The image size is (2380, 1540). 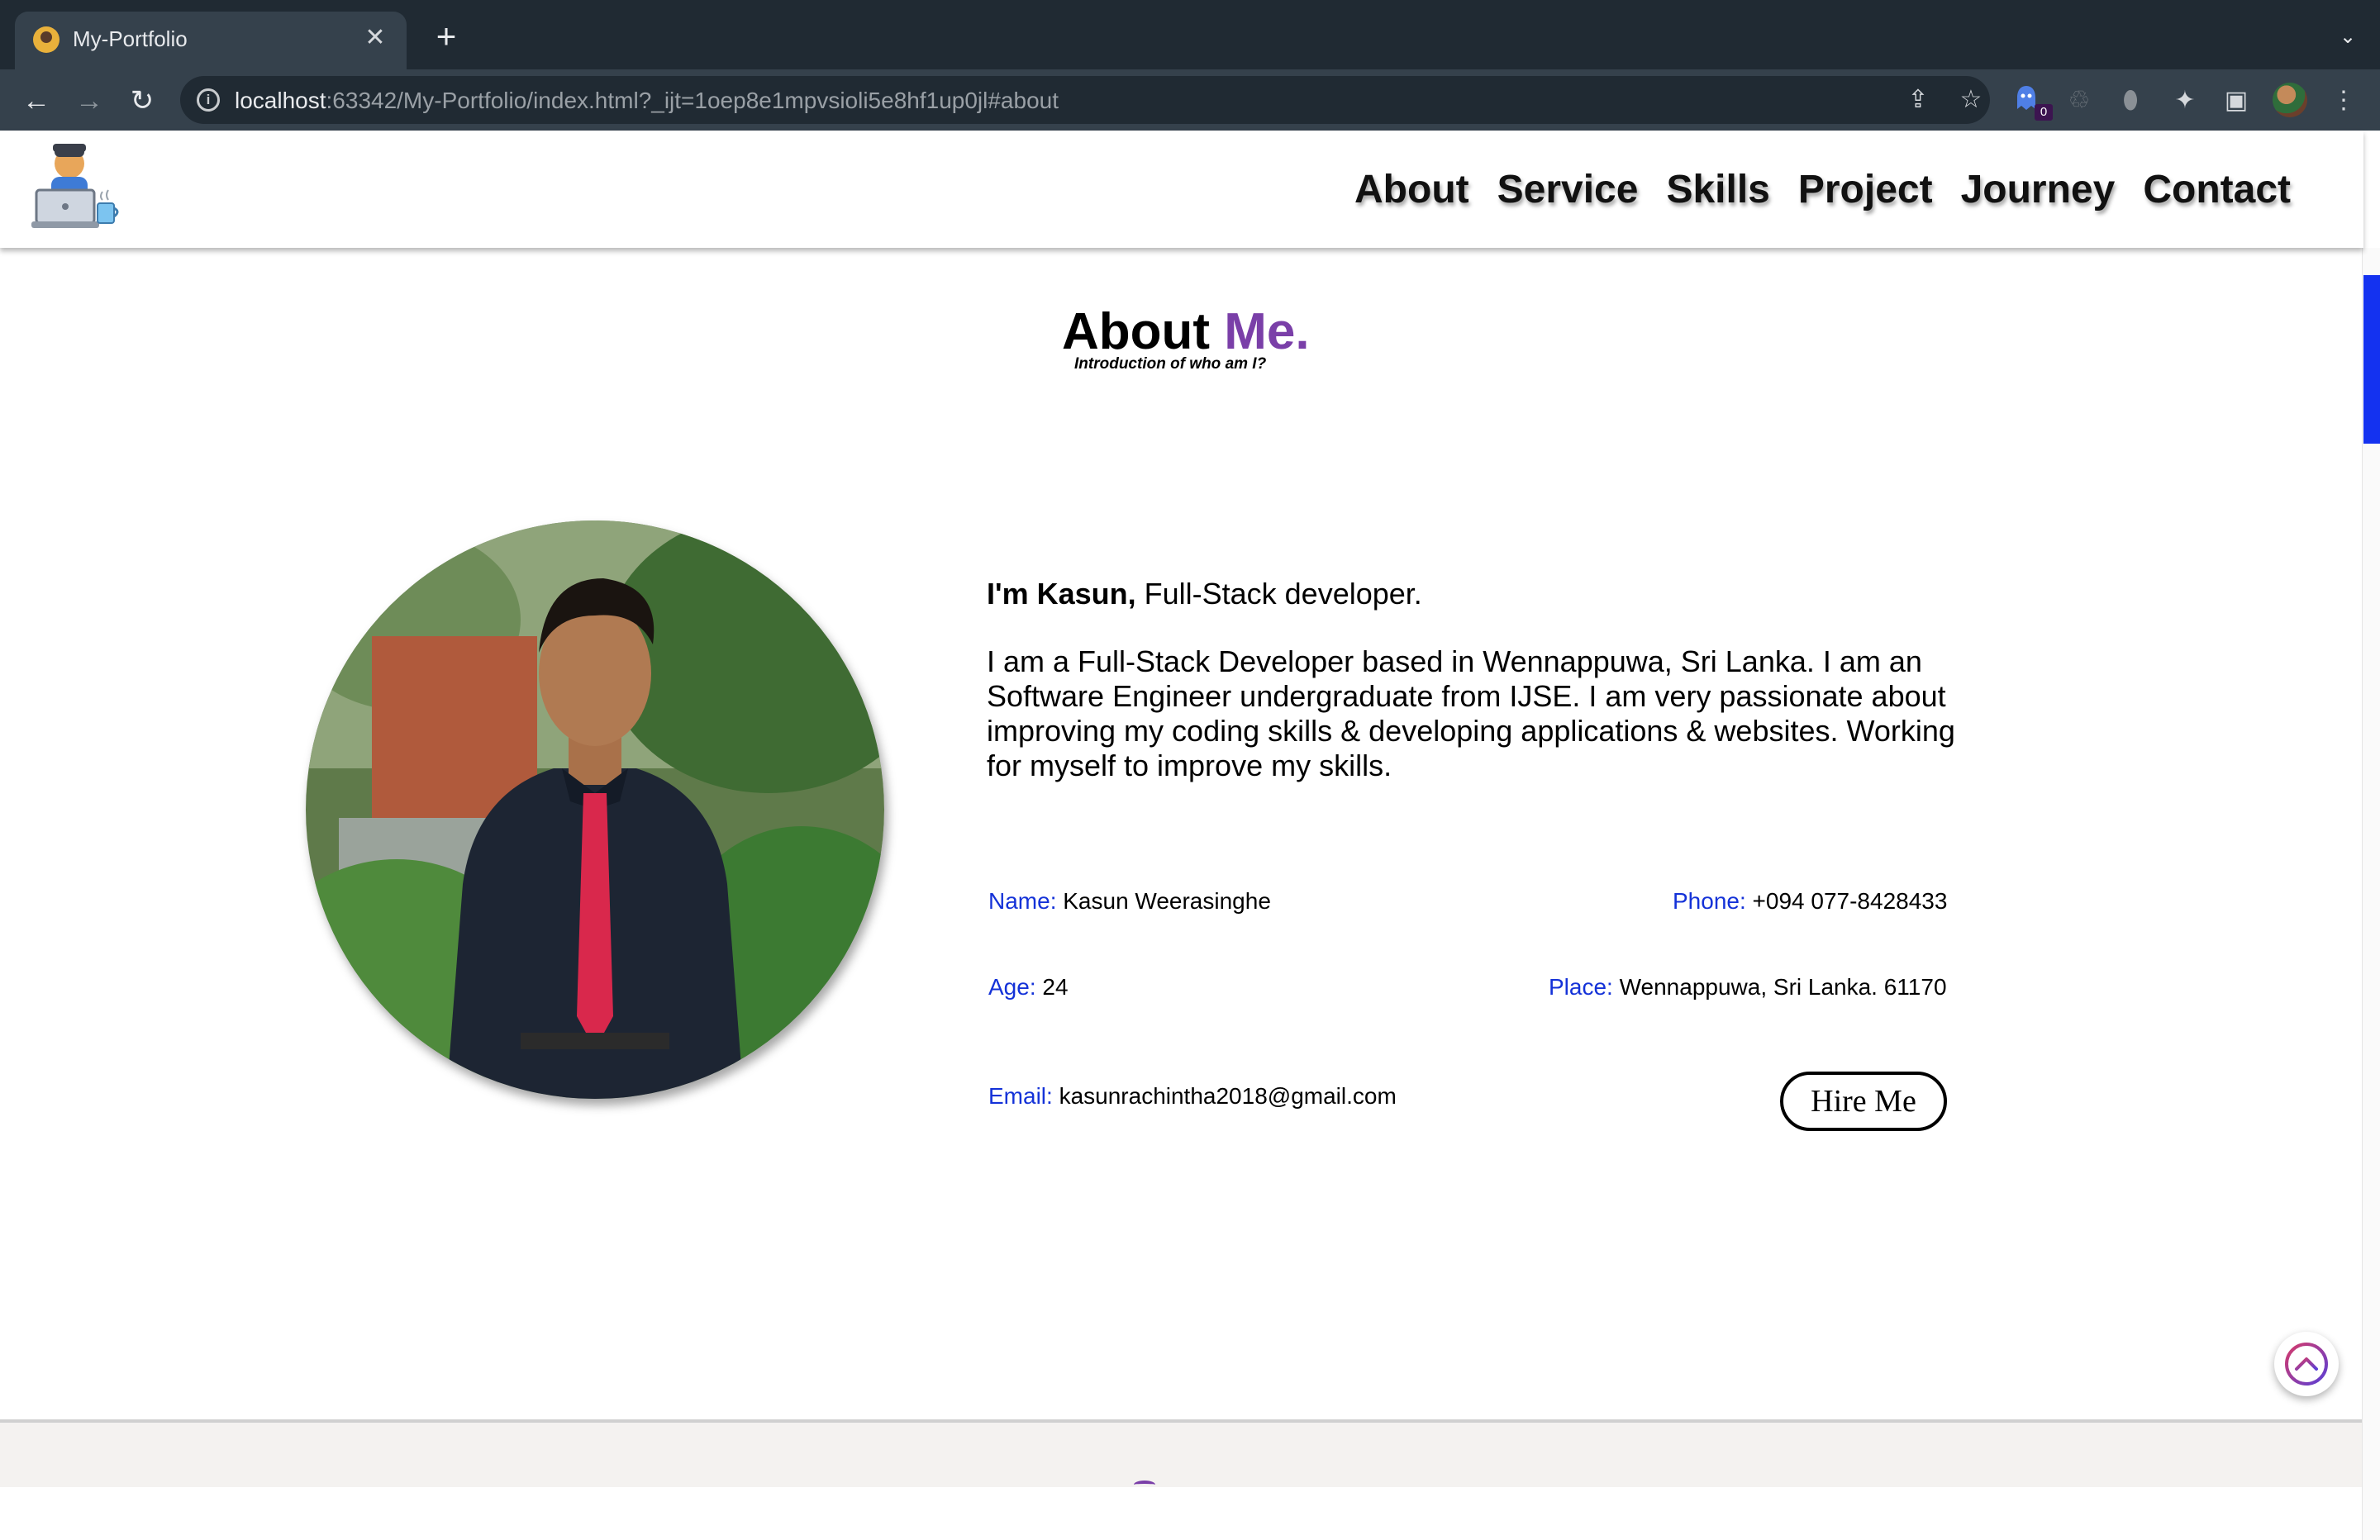 What do you see at coordinates (1052, 987) in the screenshot?
I see `field-age-value: 24` at bounding box center [1052, 987].